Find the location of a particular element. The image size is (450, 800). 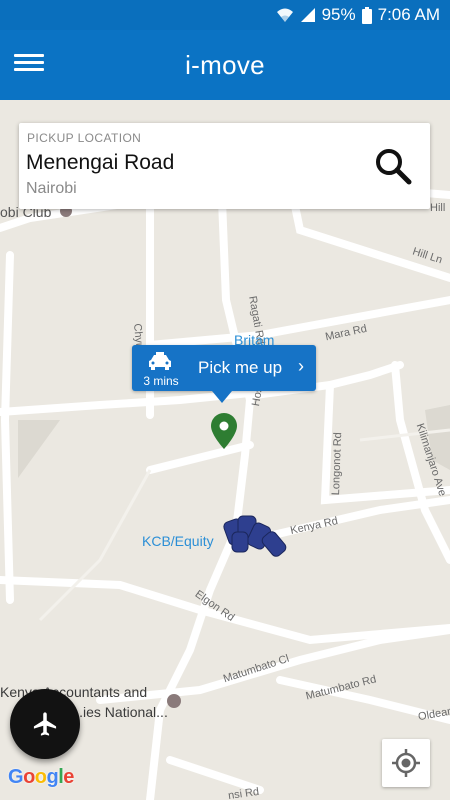

battery-icon is located at coordinates (366, 15).